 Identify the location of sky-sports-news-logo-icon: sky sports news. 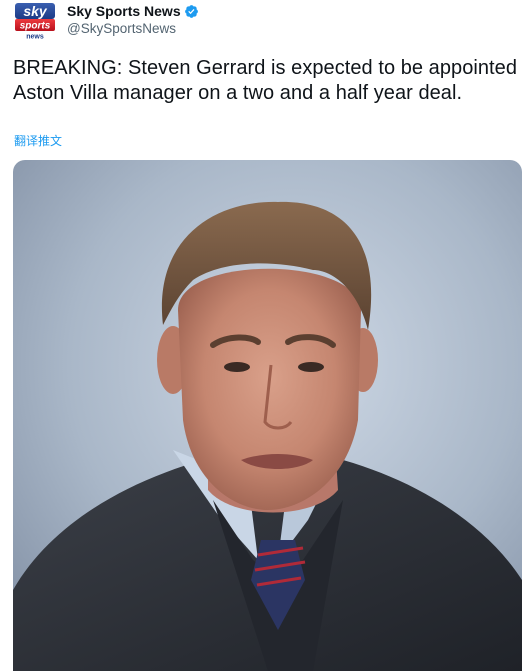
(35, 22).